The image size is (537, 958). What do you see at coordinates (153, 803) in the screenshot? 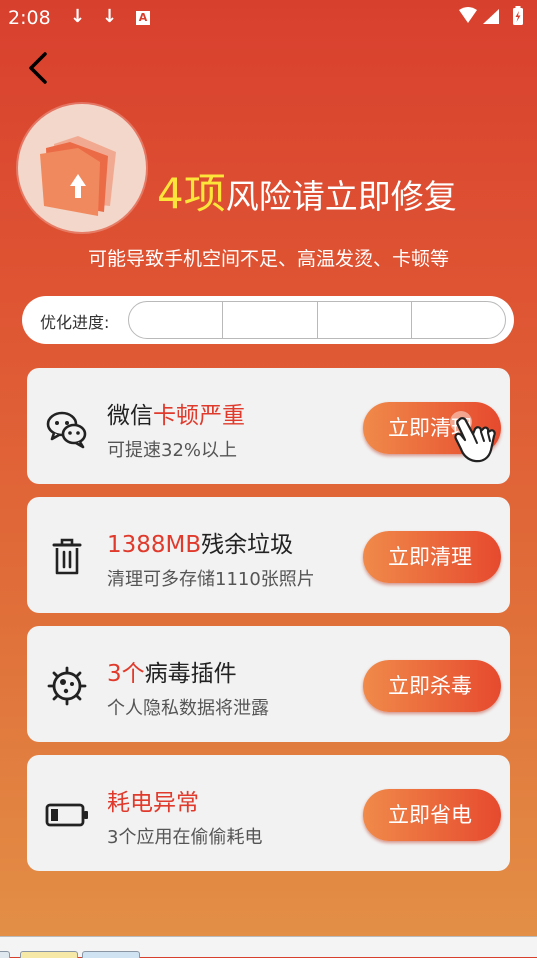
I see `card-title: 耗电异常` at bounding box center [153, 803].